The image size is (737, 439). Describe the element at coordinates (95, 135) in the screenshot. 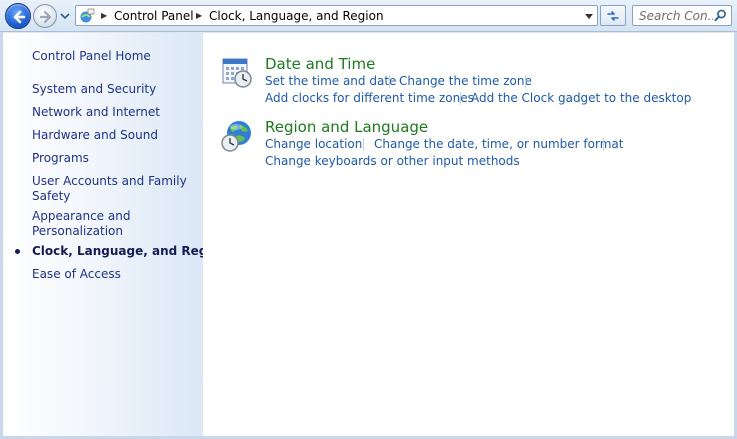

I see `nav-hardware-and-sound: Hardware and Sound` at that location.